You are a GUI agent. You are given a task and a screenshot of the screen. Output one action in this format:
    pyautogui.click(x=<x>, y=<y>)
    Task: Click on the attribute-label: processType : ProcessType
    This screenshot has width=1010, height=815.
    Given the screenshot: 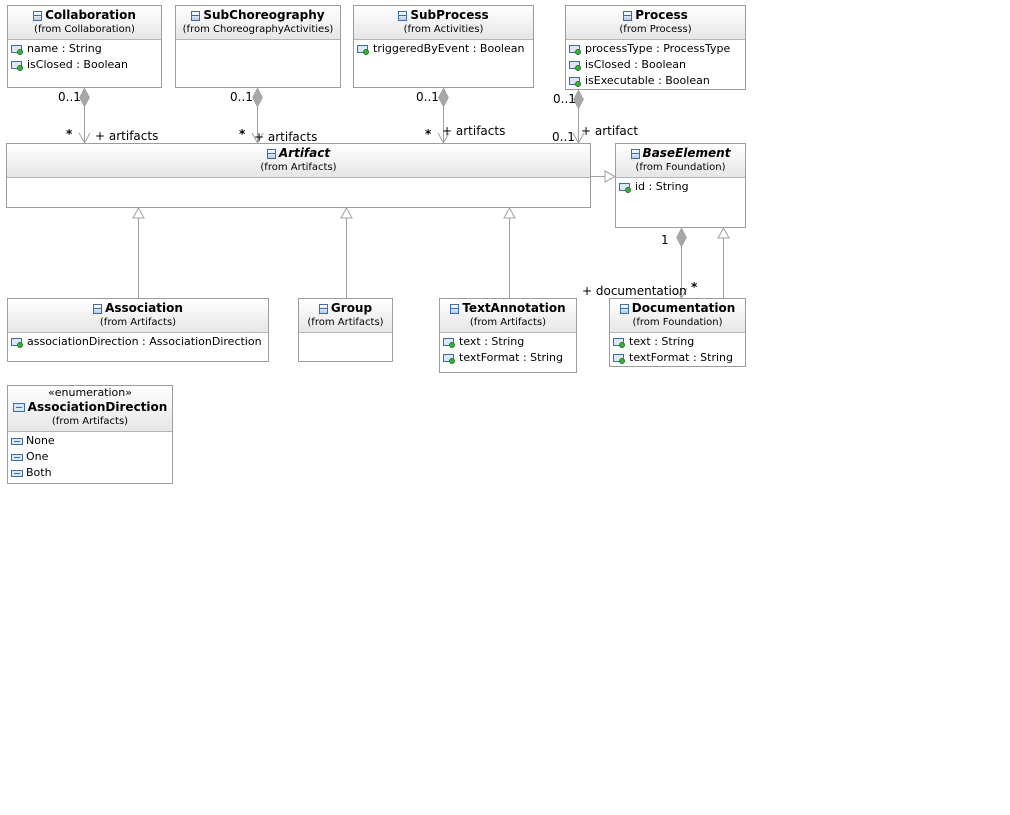 What is the action you would take?
    pyautogui.click(x=658, y=48)
    